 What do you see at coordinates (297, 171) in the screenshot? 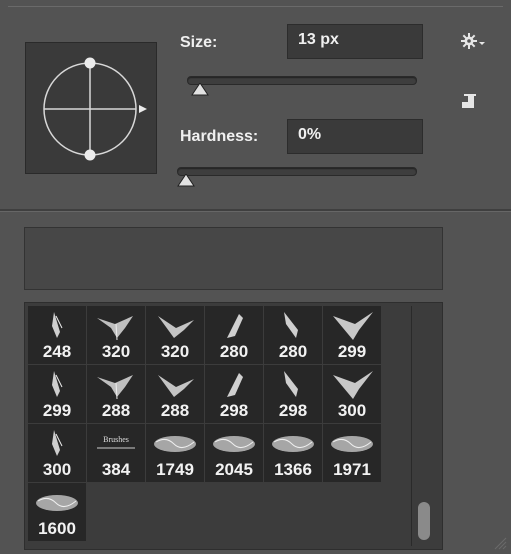
I see `hardness-slider` at bounding box center [297, 171].